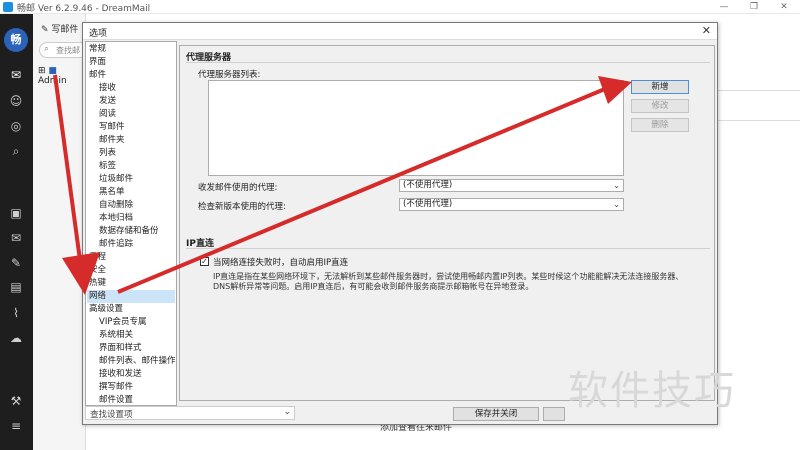  Describe the element at coordinates (106, 309) in the screenshot. I see `tree-item-advanced: 高级设置` at that location.